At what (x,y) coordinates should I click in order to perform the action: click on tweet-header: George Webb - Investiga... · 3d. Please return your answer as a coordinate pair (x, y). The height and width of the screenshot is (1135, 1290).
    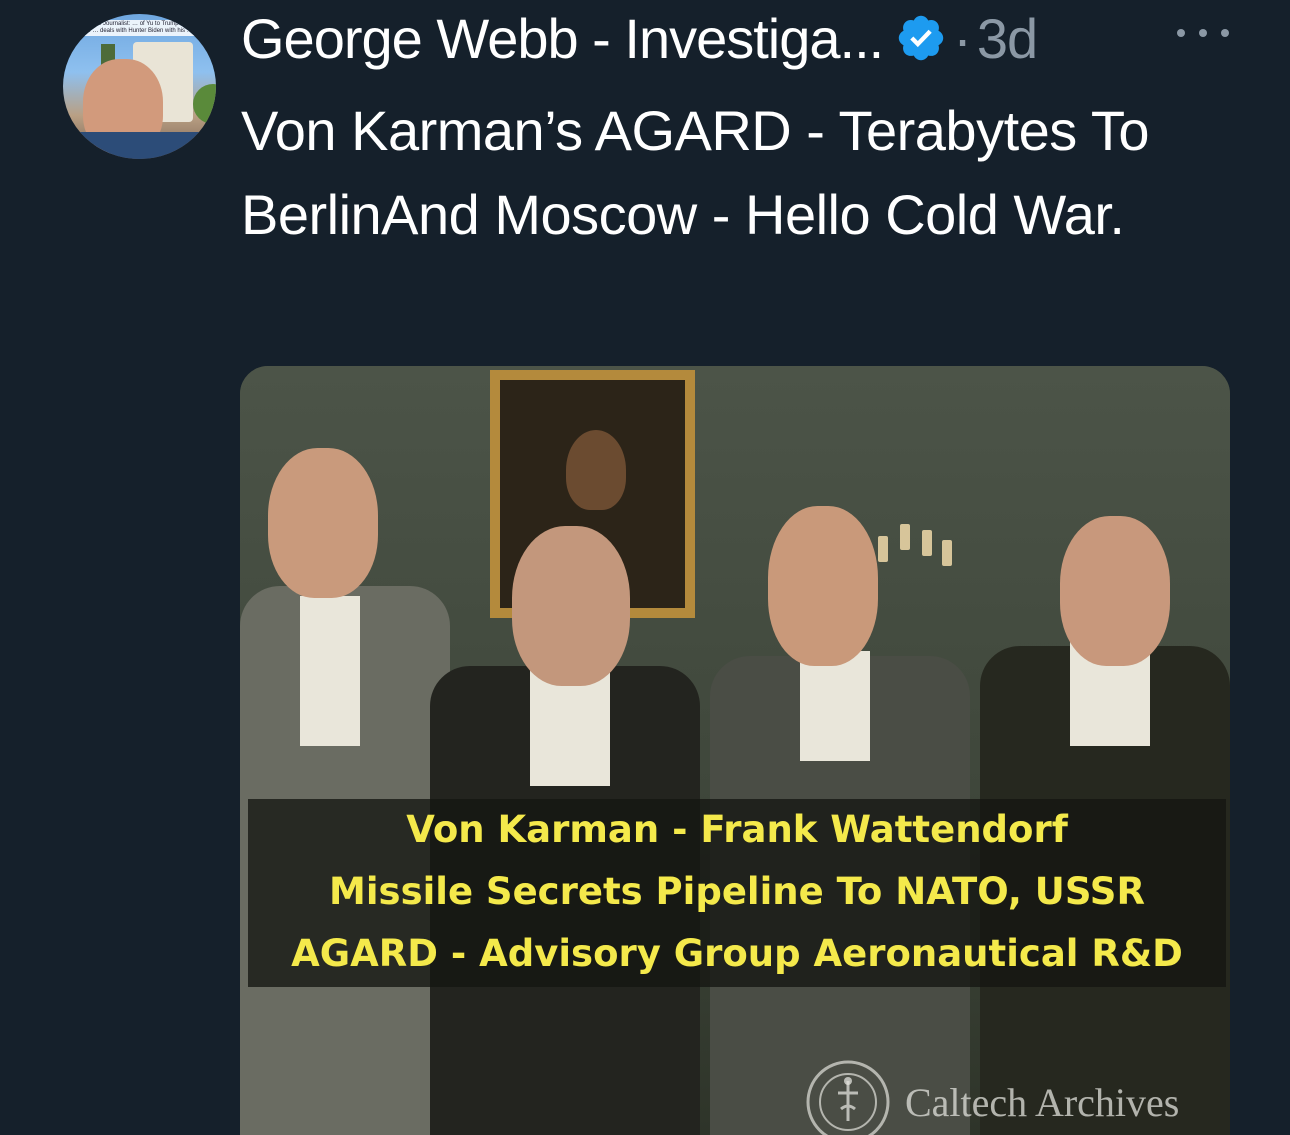
    Looking at the image, I should click on (639, 38).